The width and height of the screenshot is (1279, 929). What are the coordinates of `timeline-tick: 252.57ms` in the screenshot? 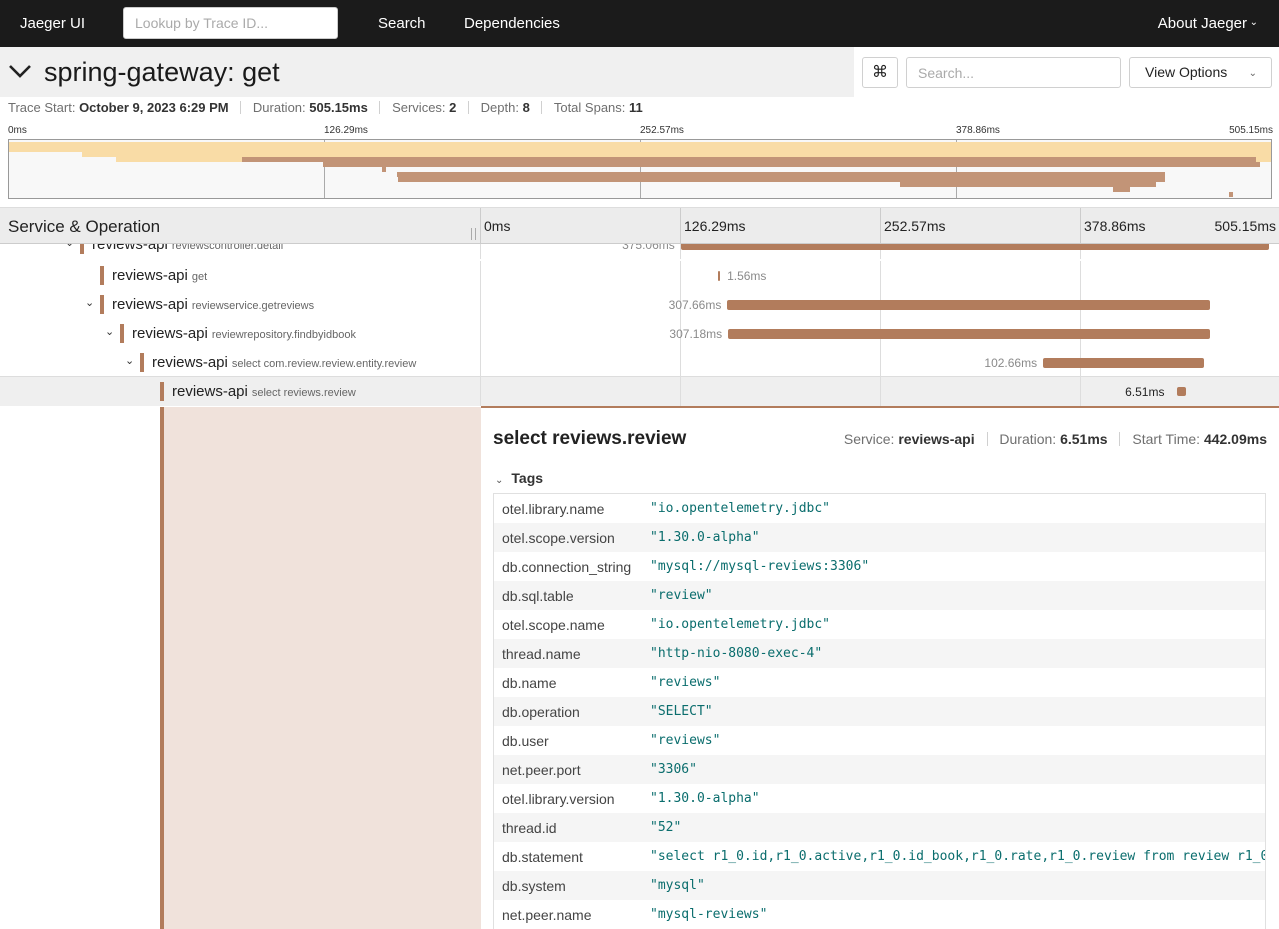 It's located at (915, 226).